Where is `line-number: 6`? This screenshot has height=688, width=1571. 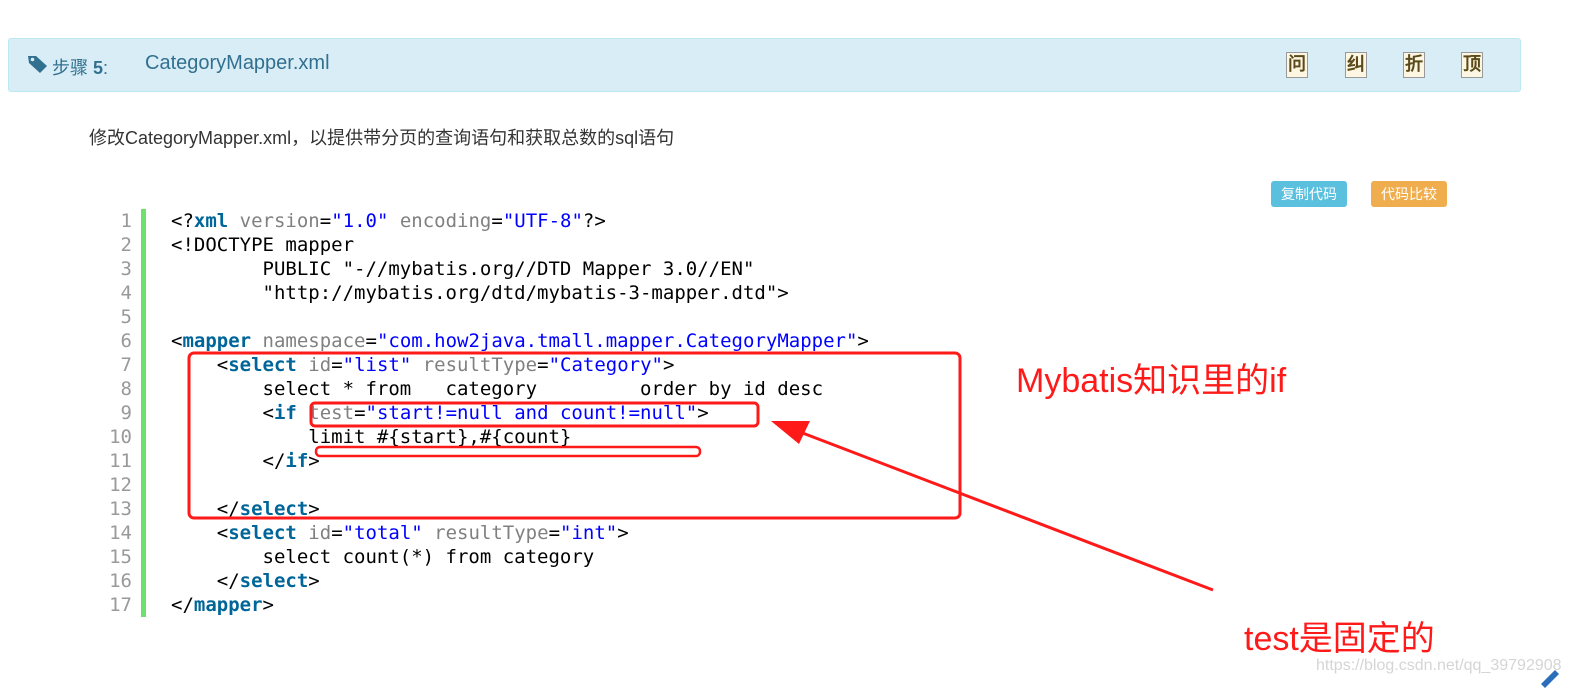 line-number: 6 is located at coordinates (126, 341).